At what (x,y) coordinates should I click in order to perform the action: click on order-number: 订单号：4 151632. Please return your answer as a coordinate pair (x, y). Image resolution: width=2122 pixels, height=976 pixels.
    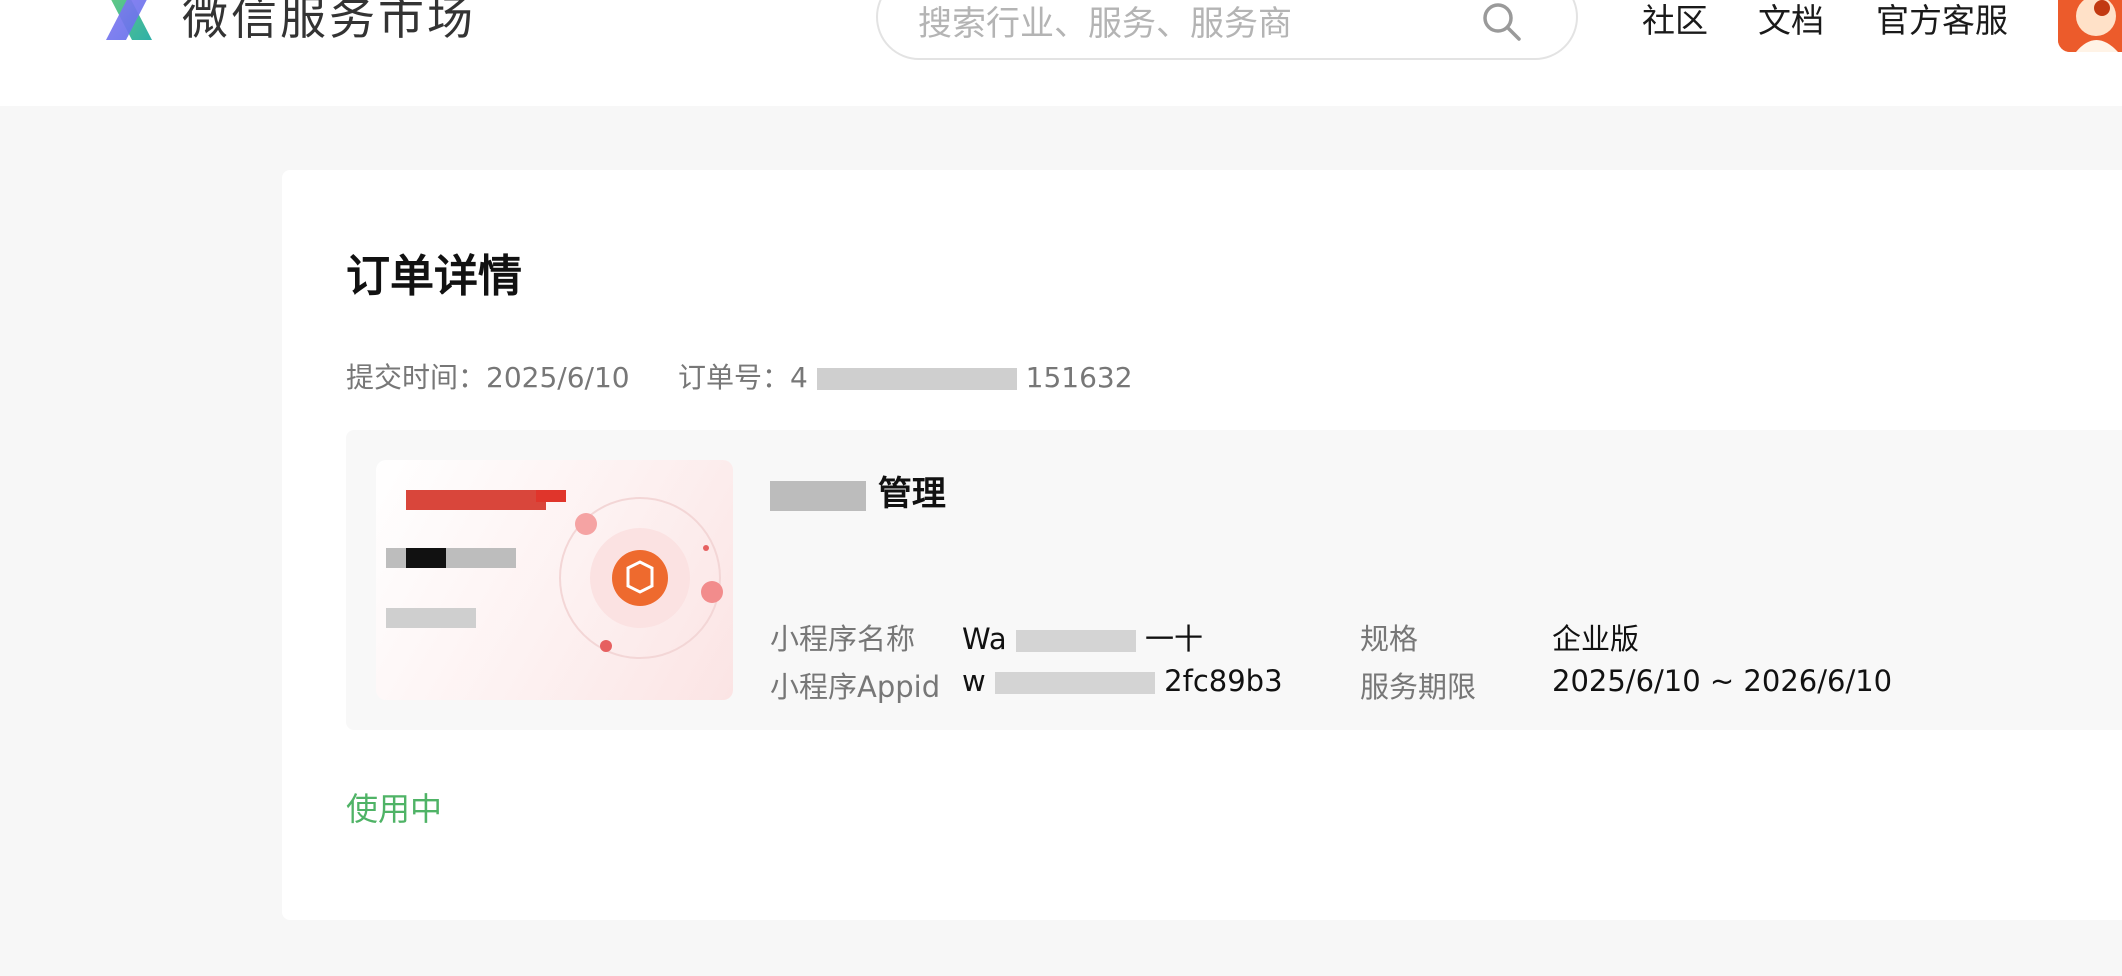
    Looking at the image, I should click on (905, 376).